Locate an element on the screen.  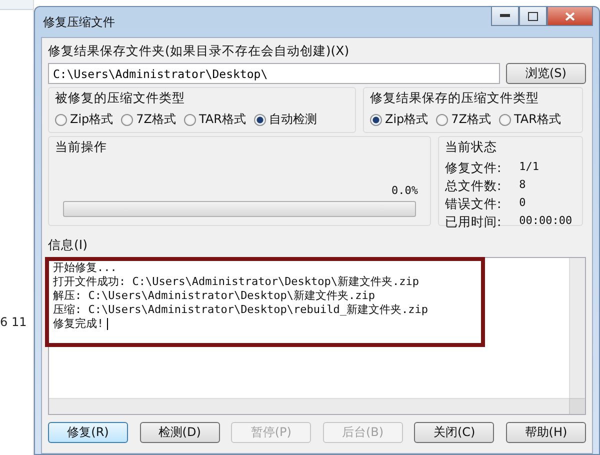
scrollbar-corner is located at coordinates (577, 406).